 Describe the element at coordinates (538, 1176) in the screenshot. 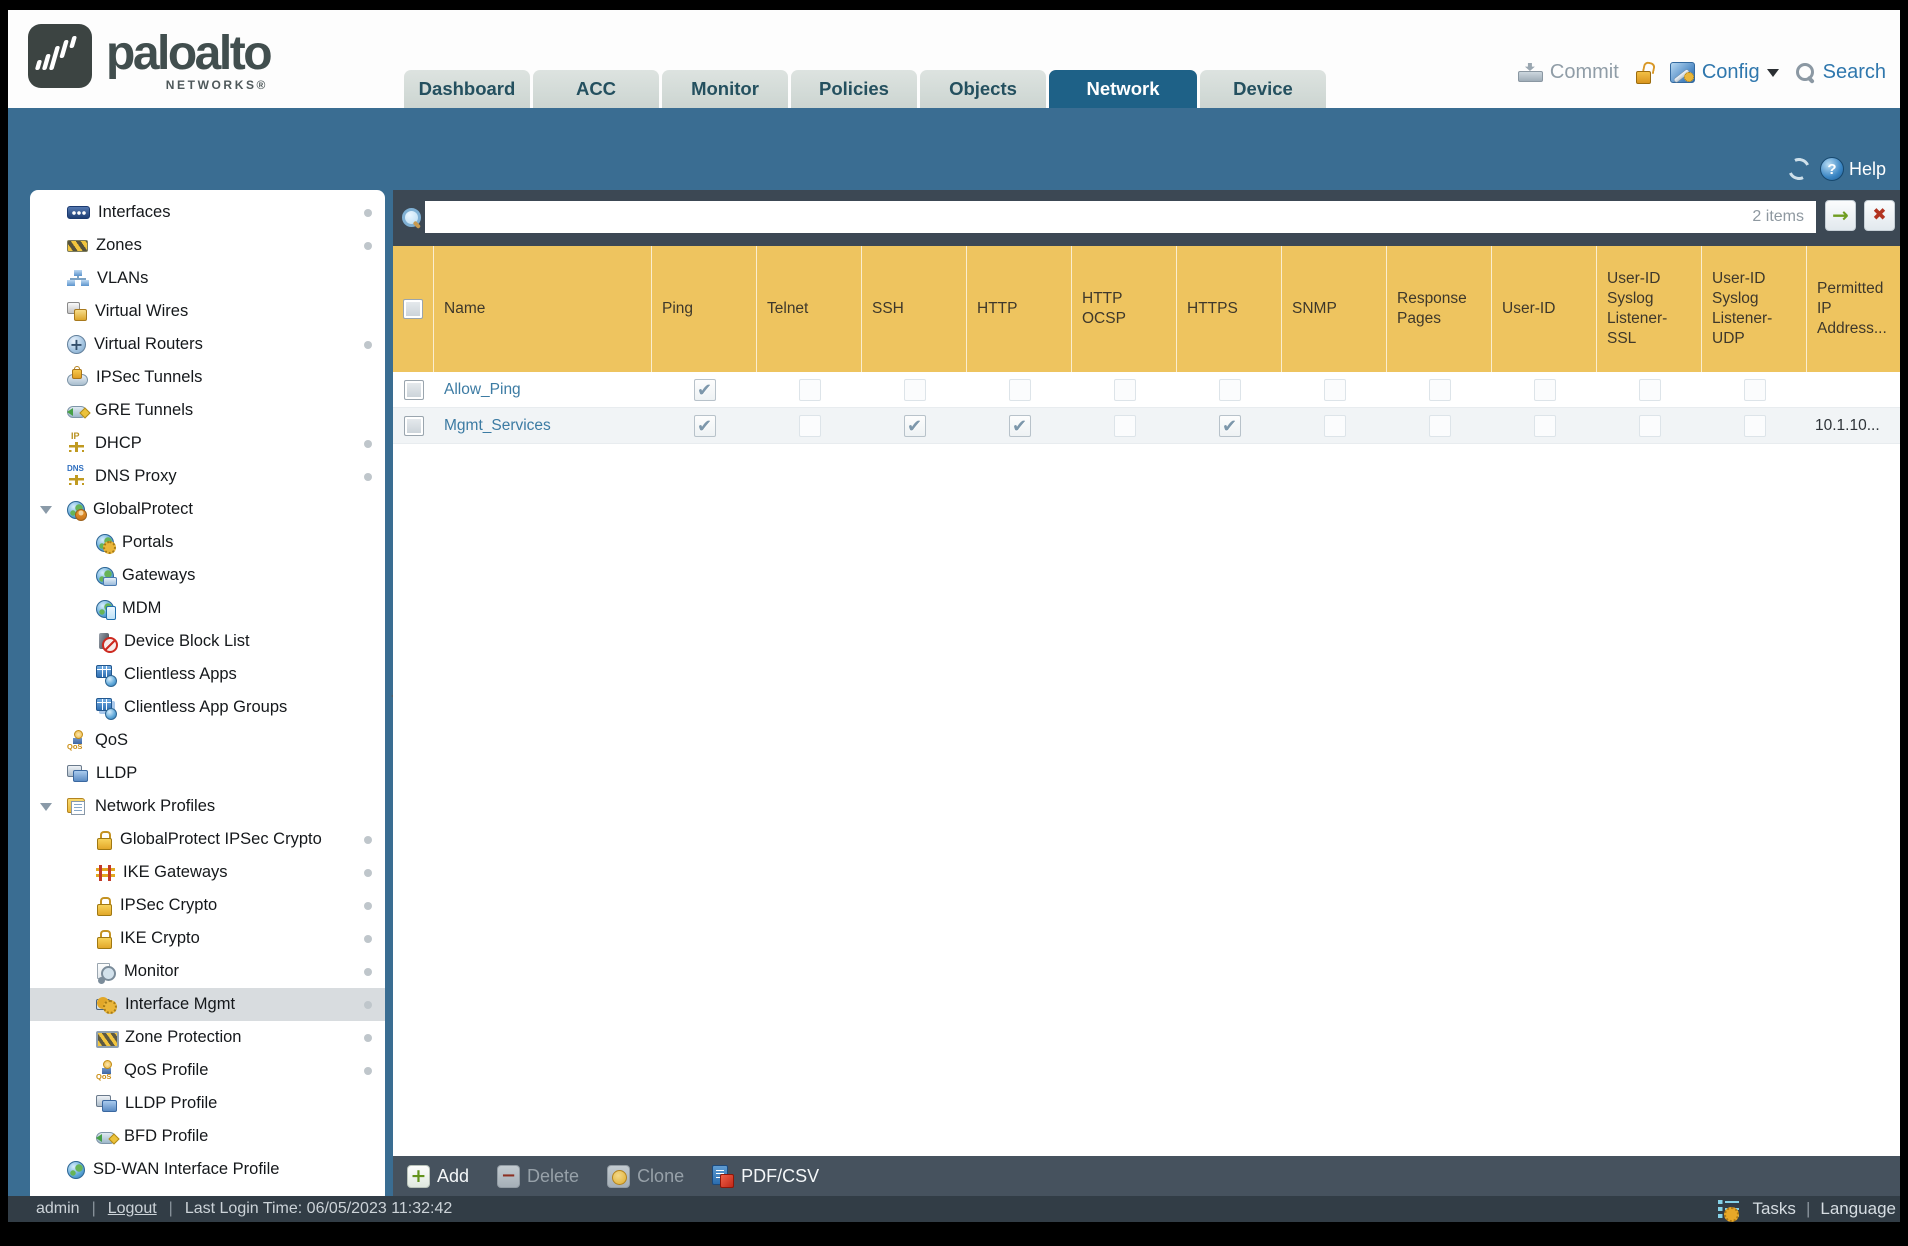

I see `delete-button: Delete` at that location.